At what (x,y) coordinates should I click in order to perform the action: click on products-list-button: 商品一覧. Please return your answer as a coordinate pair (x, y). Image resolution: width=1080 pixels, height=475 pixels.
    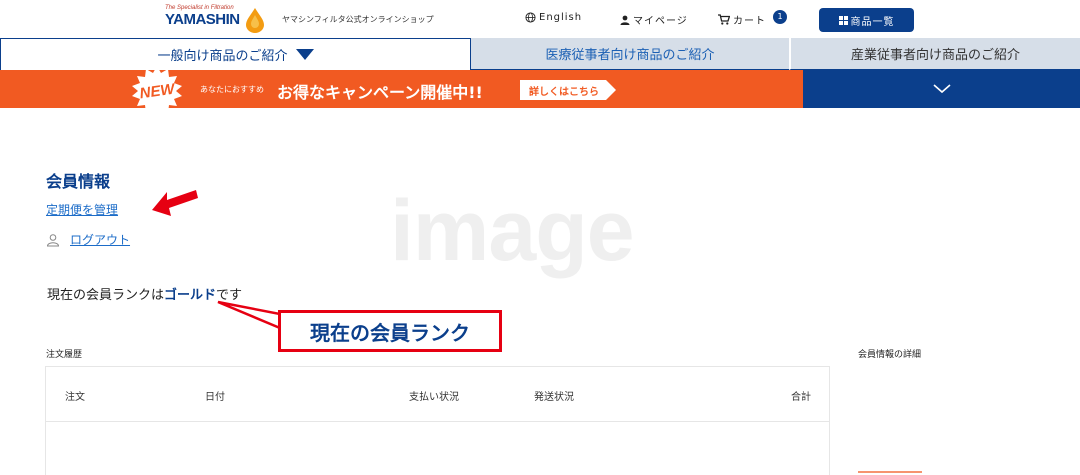
    Looking at the image, I should click on (866, 20).